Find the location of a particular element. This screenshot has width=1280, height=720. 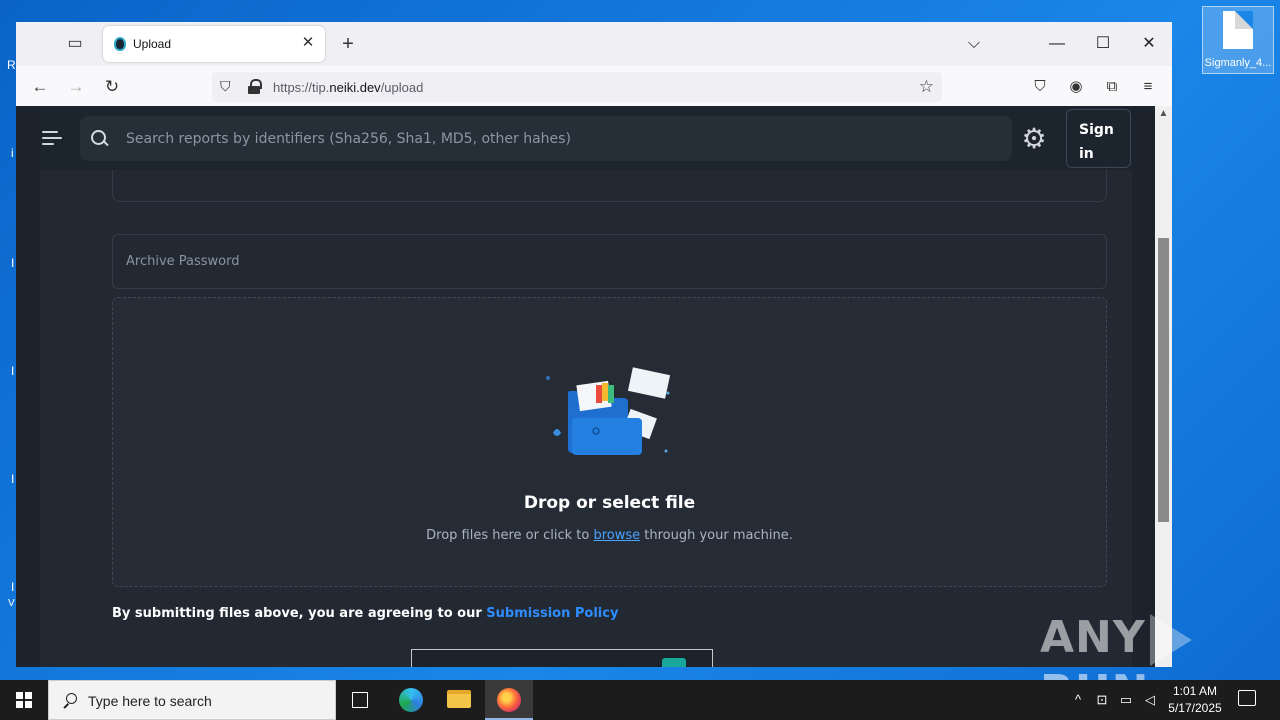

page-scrollbar: ▲ is located at coordinates (1163, 386).